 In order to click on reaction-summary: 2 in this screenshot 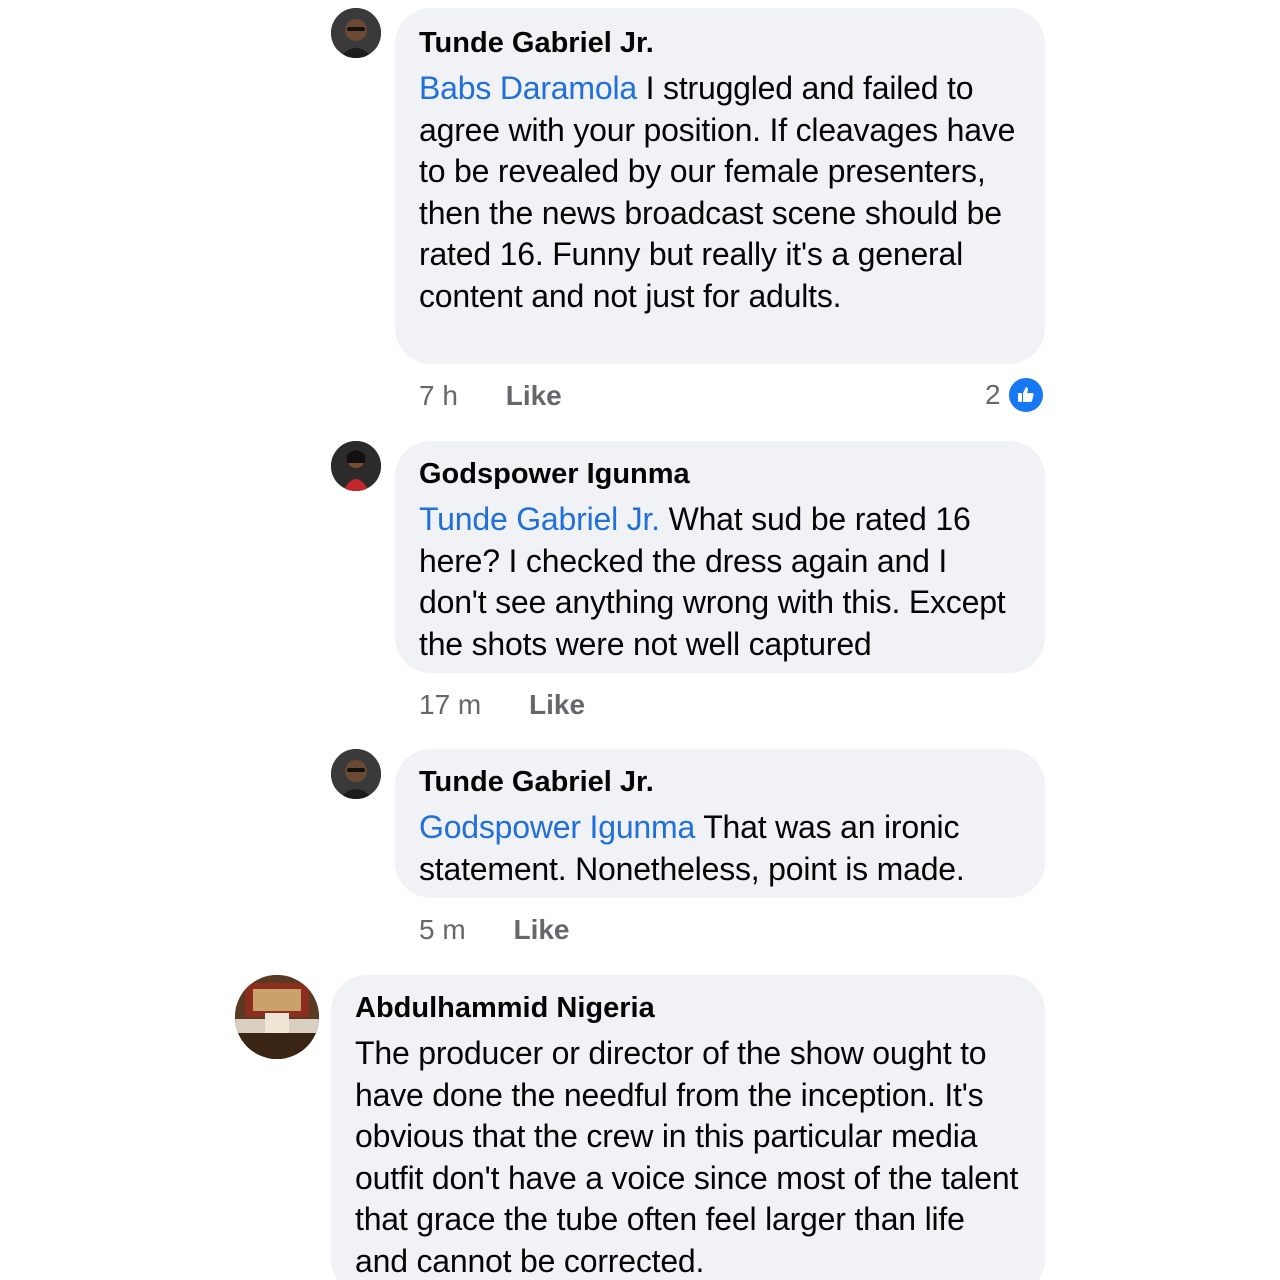, I will do `click(1015, 395)`.